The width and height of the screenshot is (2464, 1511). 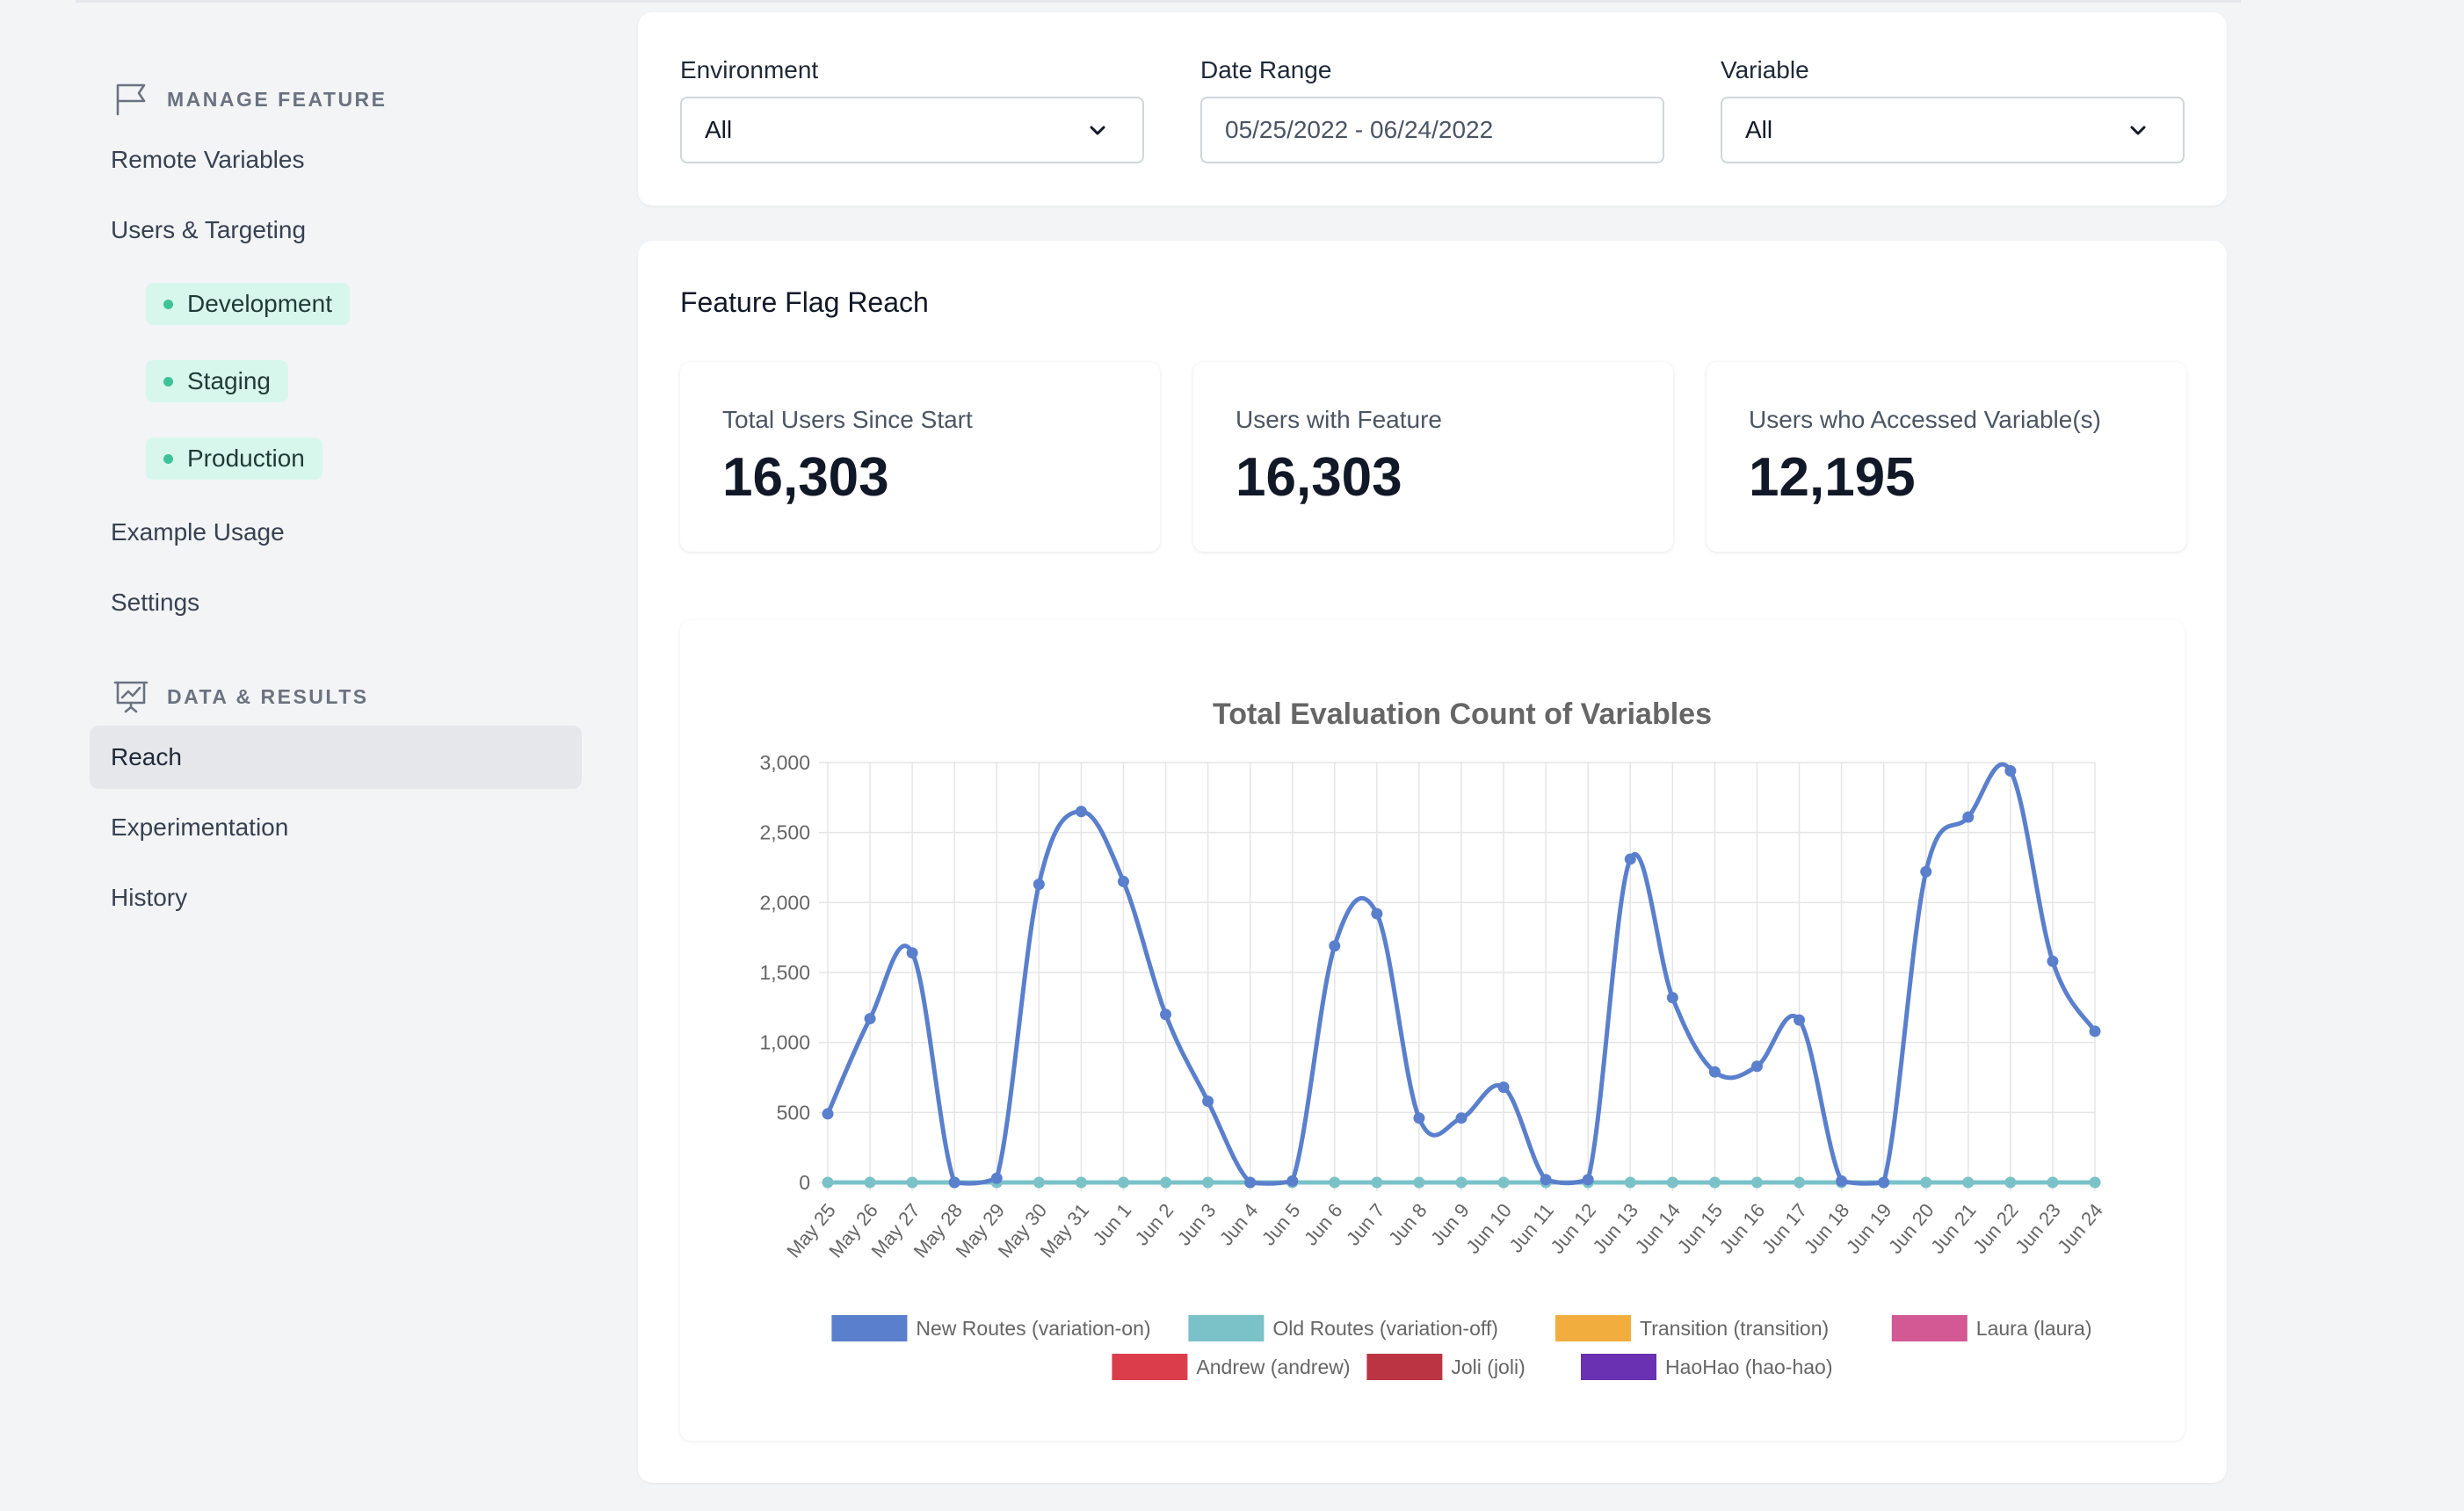 What do you see at coordinates (336, 230) in the screenshot?
I see `sidebar-item-users-targeting: Users & Targeting` at bounding box center [336, 230].